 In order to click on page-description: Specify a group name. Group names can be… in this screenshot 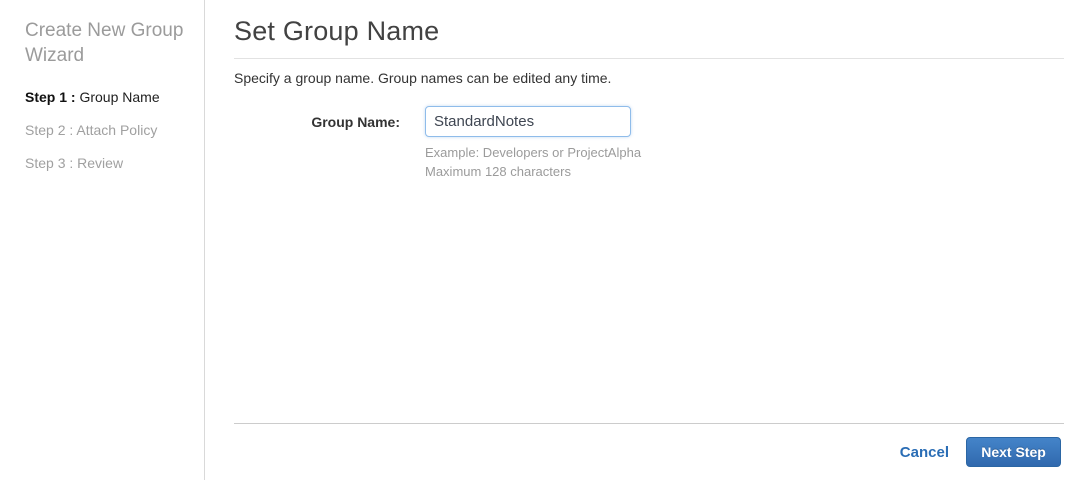, I will do `click(423, 78)`.